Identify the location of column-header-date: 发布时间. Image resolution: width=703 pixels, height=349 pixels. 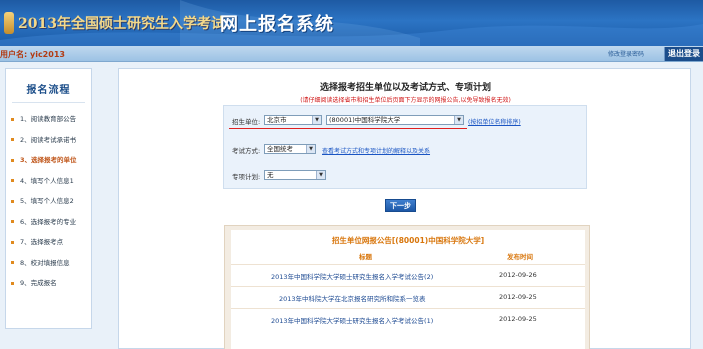
(520, 257).